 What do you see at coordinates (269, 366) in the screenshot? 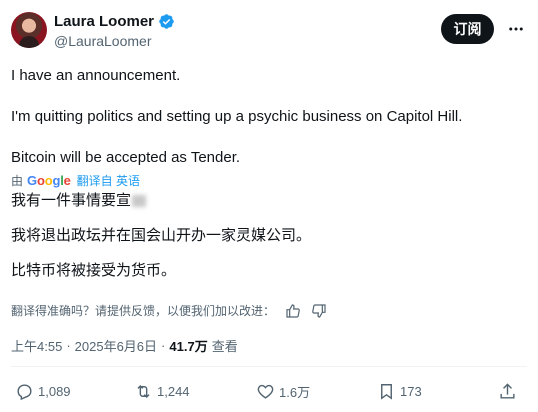
I see `divider` at bounding box center [269, 366].